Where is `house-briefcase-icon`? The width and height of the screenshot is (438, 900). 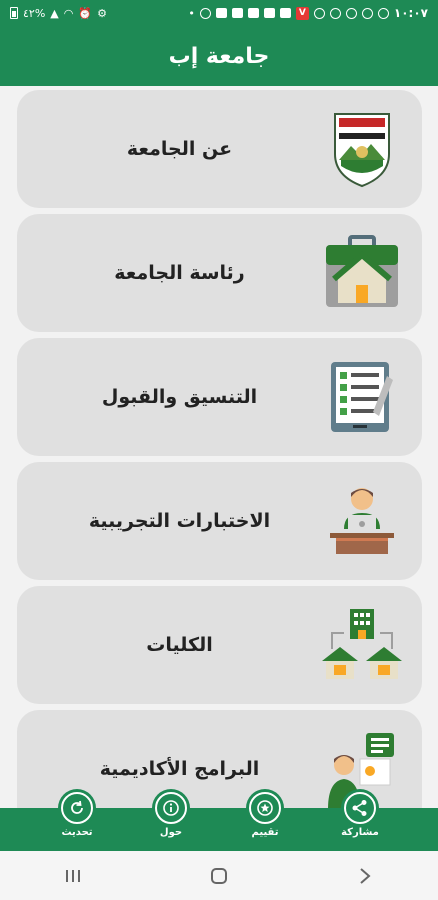 house-briefcase-icon is located at coordinates (362, 273).